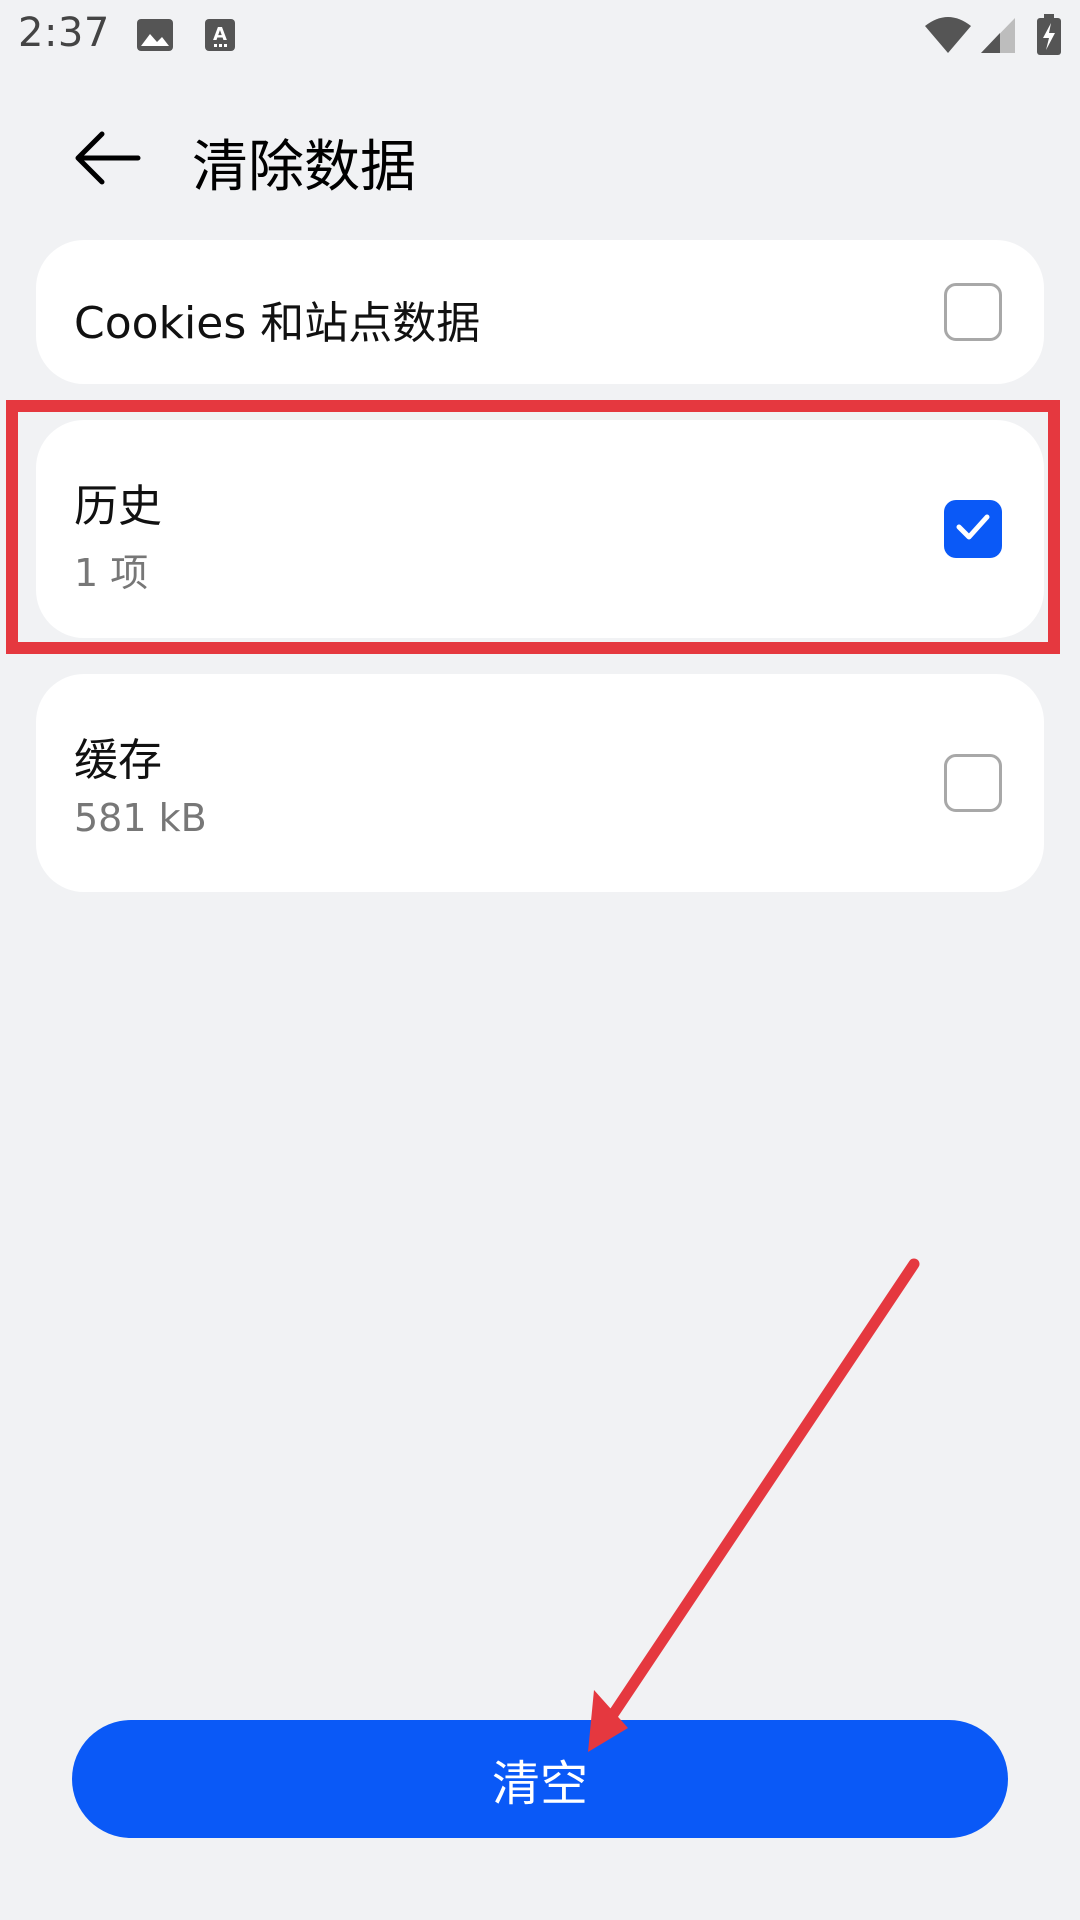 This screenshot has height=1920, width=1080. Describe the element at coordinates (155, 37) in the screenshot. I see `image-icon` at that location.